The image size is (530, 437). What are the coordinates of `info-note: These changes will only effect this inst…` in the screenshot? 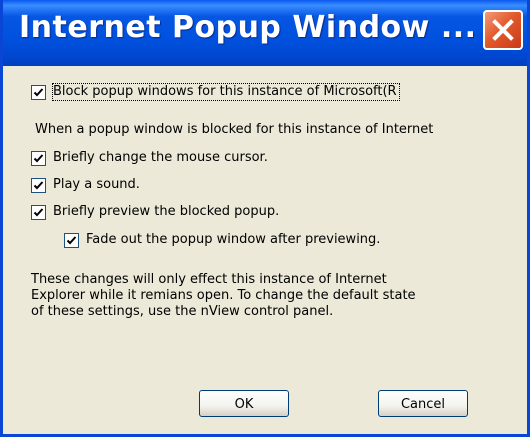 It's located at (223, 295).